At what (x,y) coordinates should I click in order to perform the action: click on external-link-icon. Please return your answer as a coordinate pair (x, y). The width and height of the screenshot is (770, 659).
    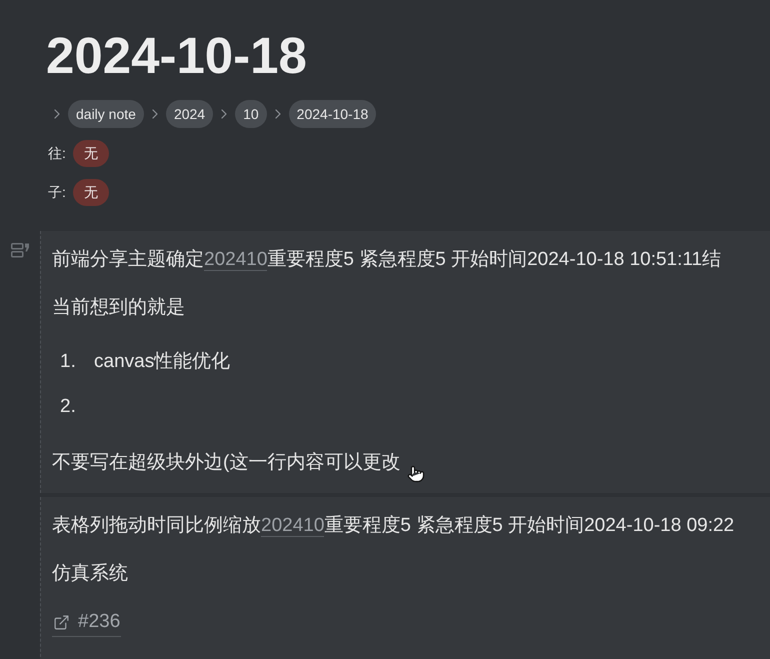
    Looking at the image, I should click on (61, 622).